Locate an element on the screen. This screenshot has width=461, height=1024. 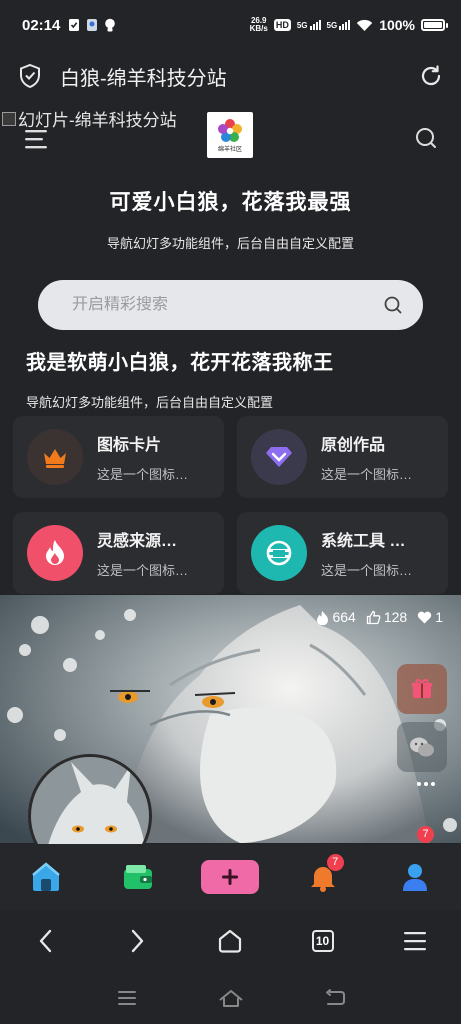
publish-button is located at coordinates (230, 877).